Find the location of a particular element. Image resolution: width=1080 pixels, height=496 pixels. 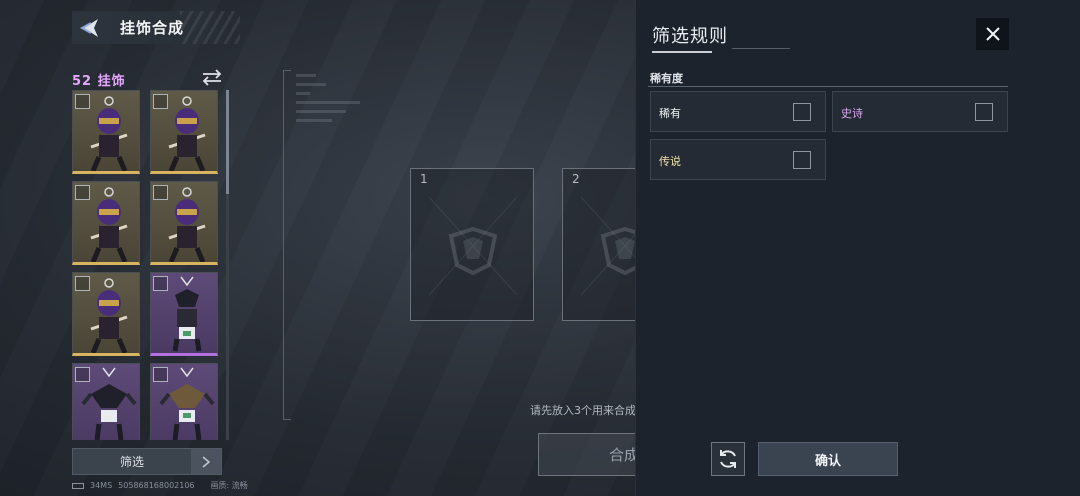

close-icon is located at coordinates (992, 34).